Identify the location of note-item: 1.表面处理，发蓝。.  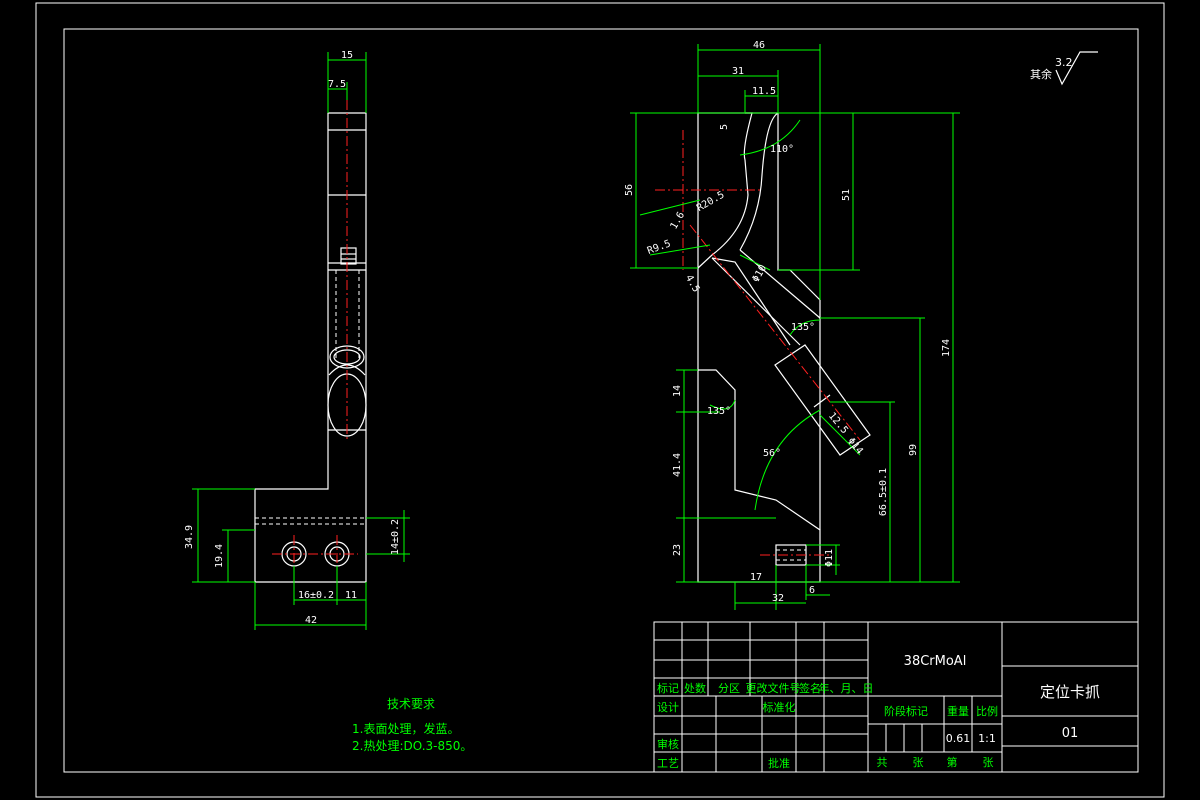
(405, 728).